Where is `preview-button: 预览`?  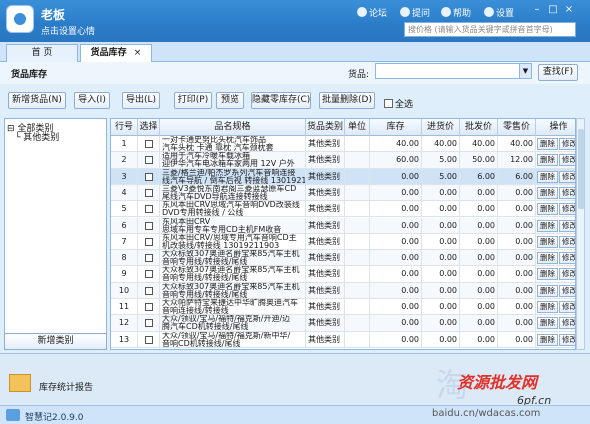
preview-button: 预览 is located at coordinates (230, 100).